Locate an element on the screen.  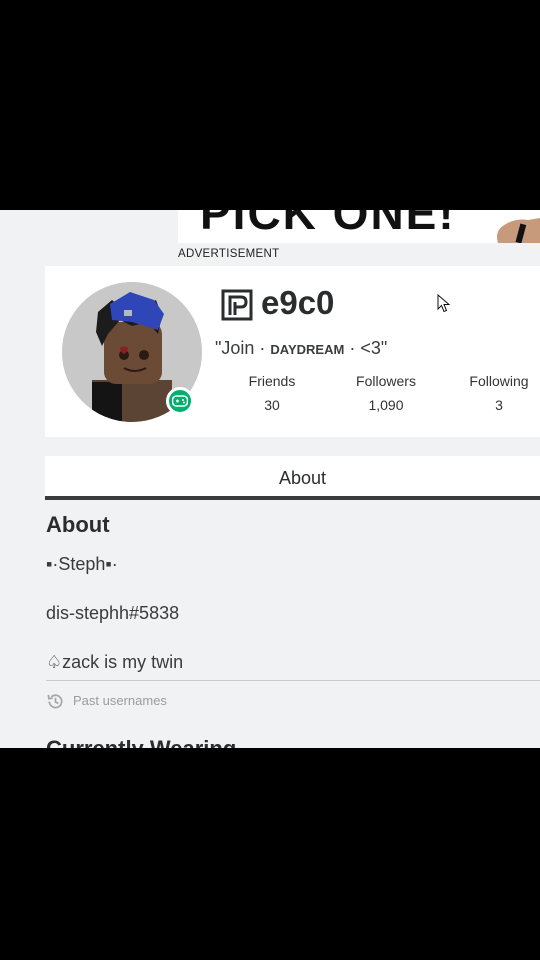
controller-icon is located at coordinates (180, 401).